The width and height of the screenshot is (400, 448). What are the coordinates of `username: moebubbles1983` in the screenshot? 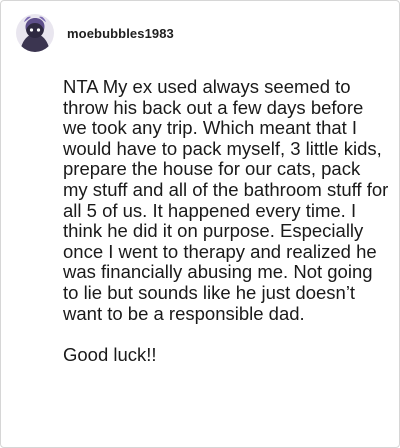 It's located at (120, 33).